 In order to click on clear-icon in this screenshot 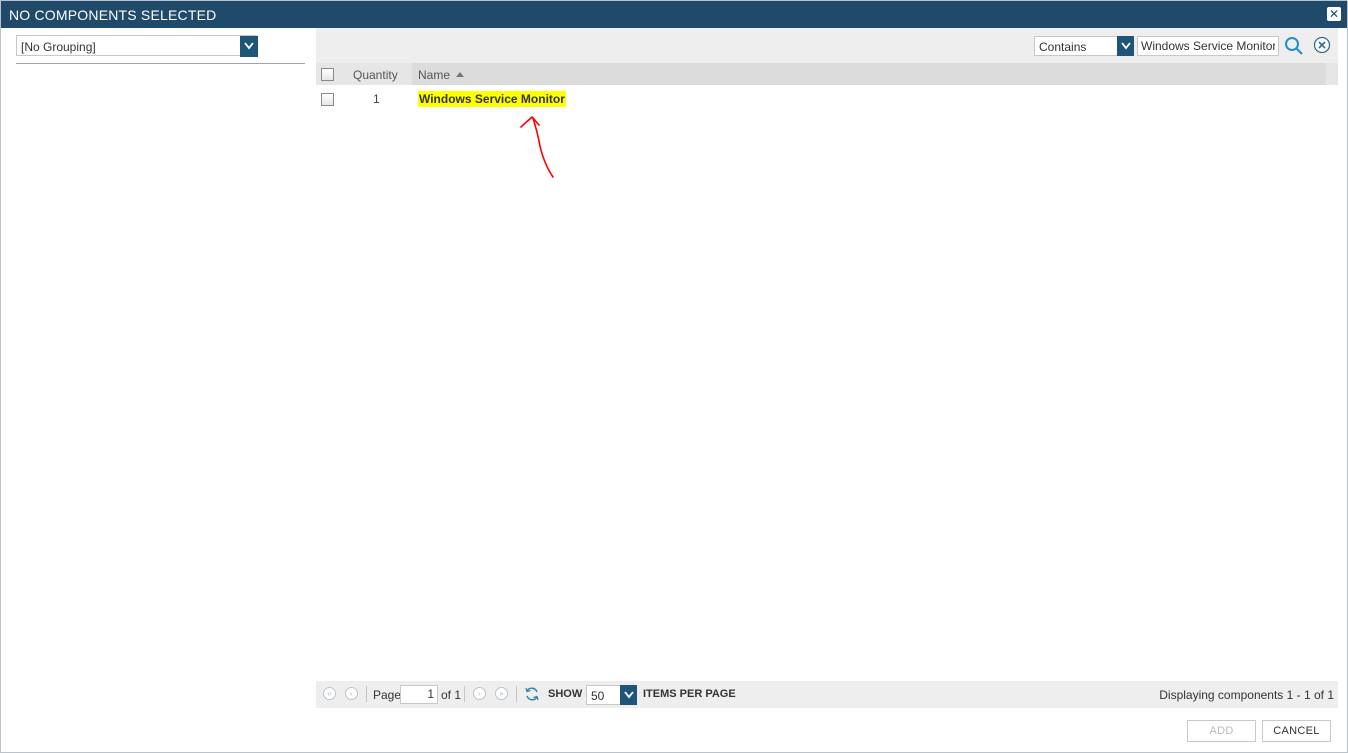, I will do `click(1322, 45)`.